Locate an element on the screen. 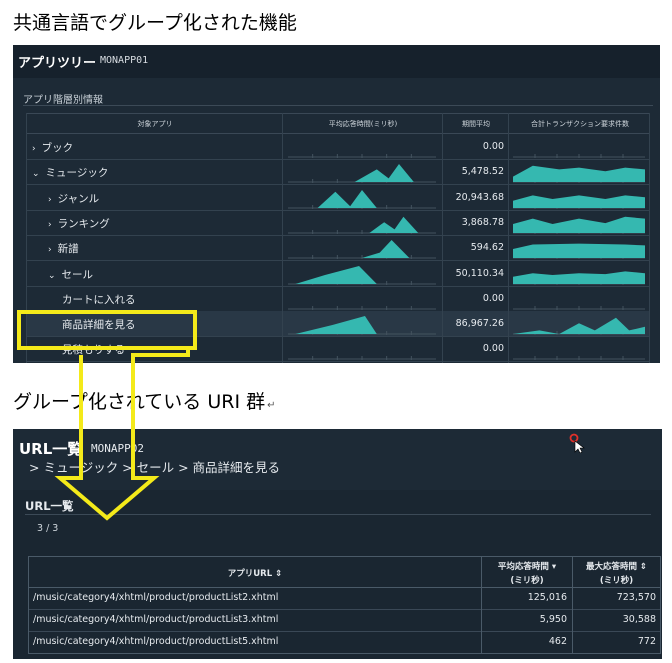  table-header: 対象アプリ 平均応答時間(ミリ秒) 期間平均 合計トランザクション要求件数 is located at coordinates (338, 123).